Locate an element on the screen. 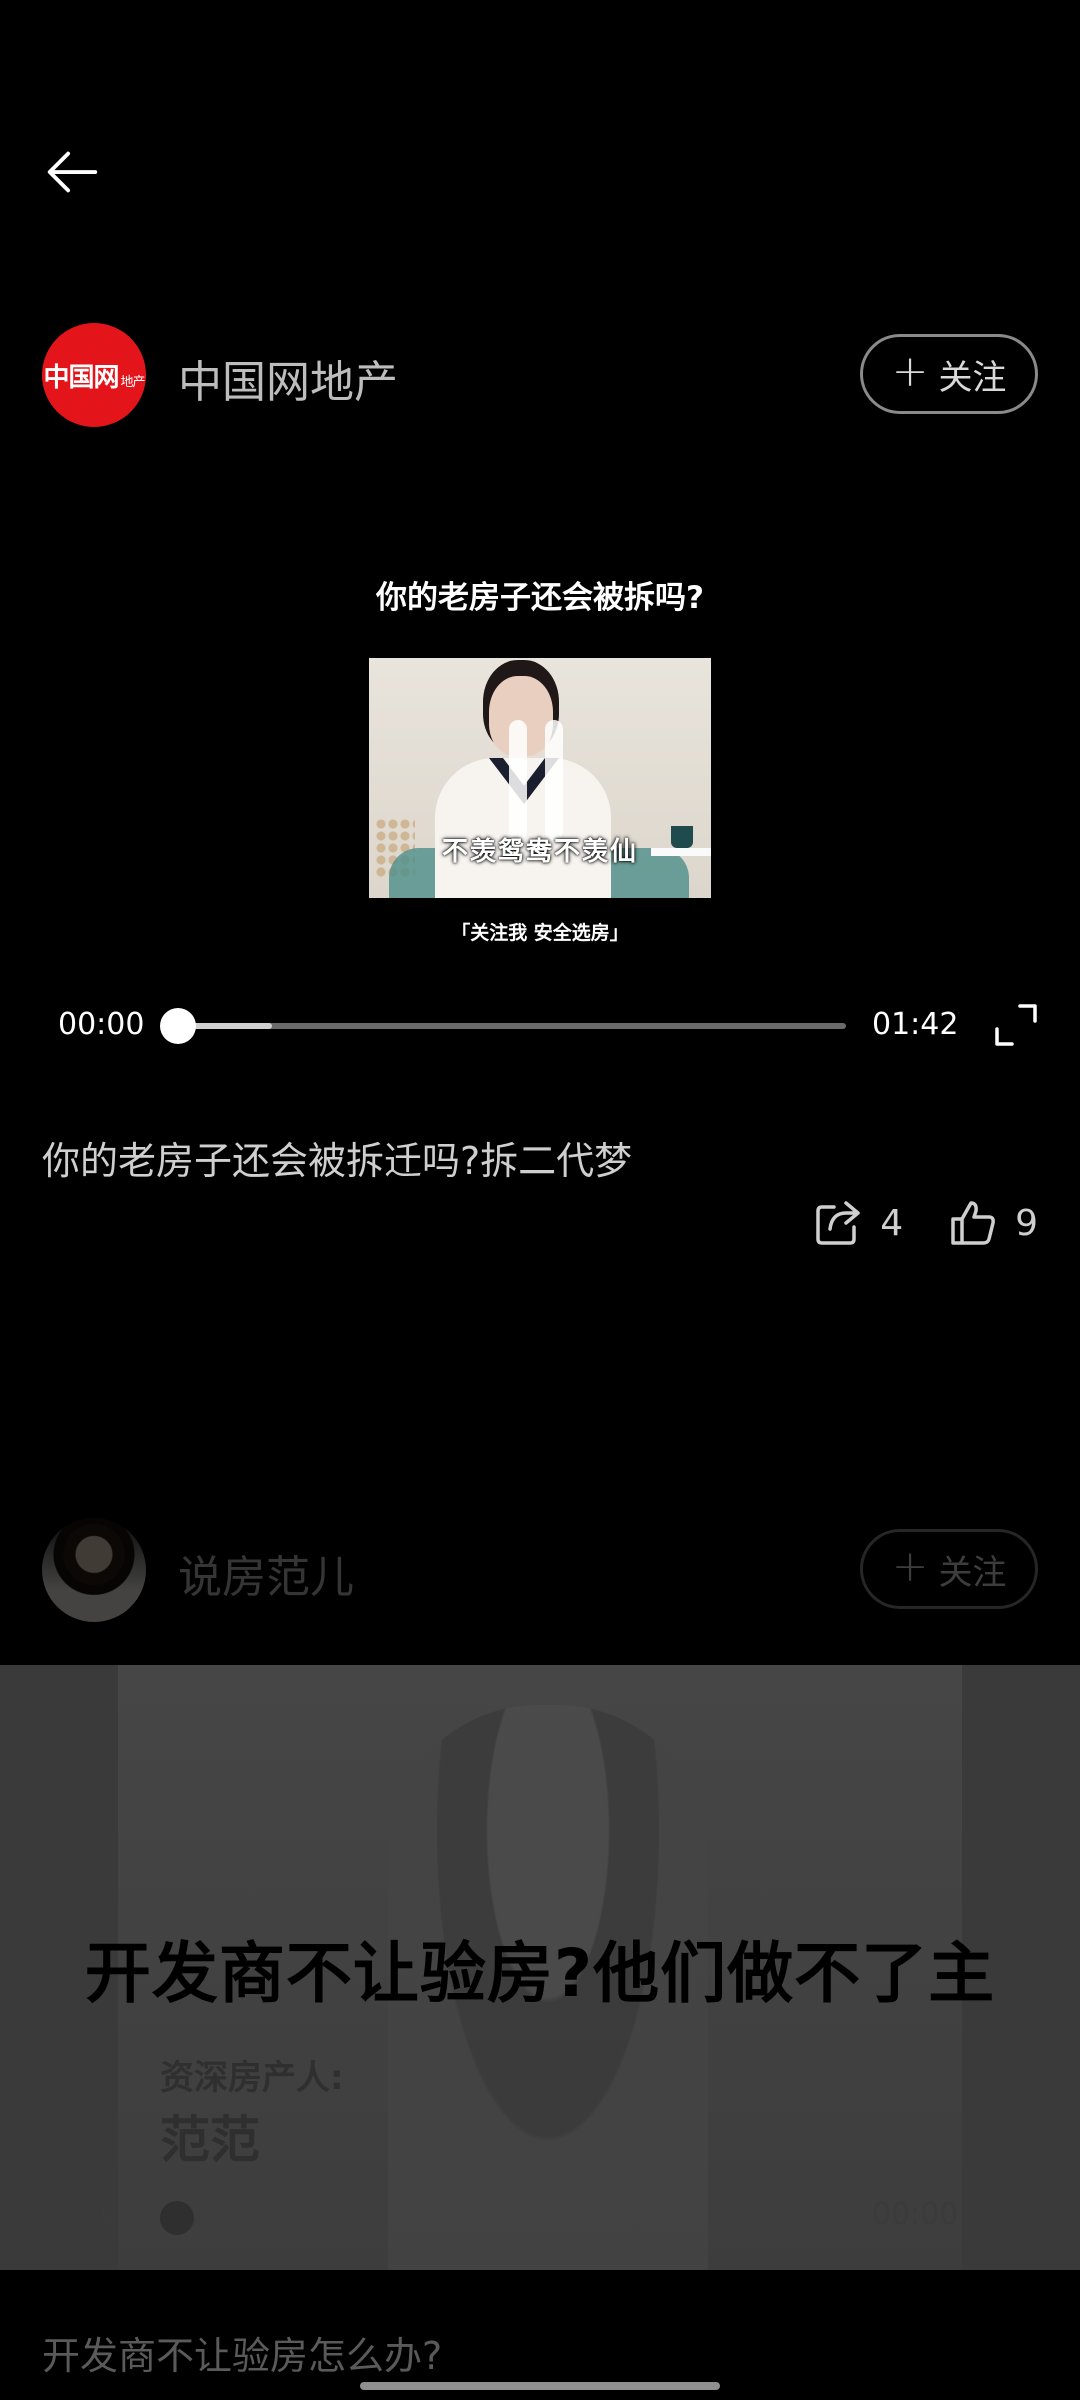 This screenshot has width=1080, height=2400. author-name: 说房范儿 is located at coordinates (266, 1573).